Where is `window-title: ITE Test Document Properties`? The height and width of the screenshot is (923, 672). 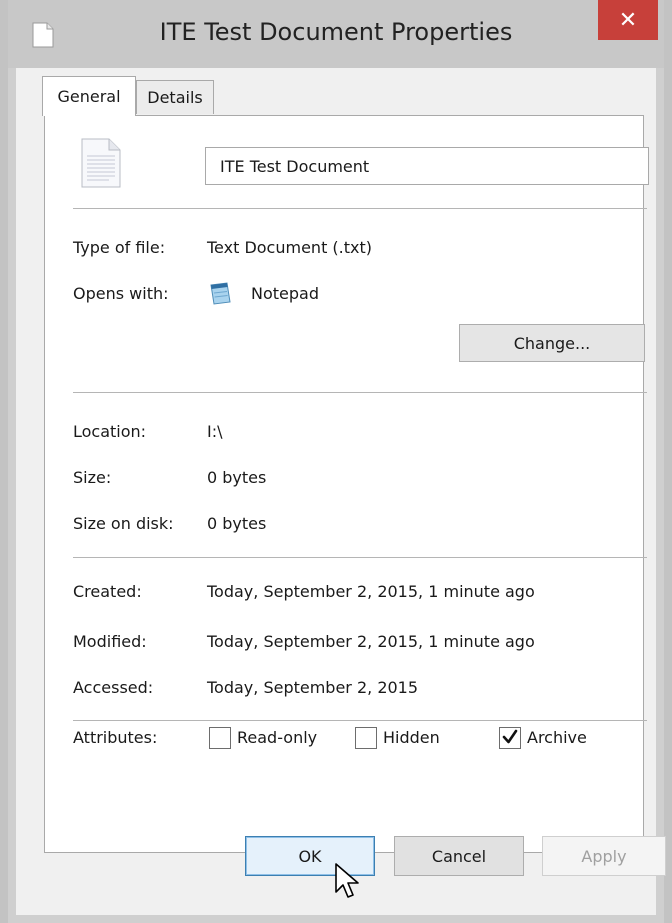
window-title: ITE Test Document Properties is located at coordinates (336, 32).